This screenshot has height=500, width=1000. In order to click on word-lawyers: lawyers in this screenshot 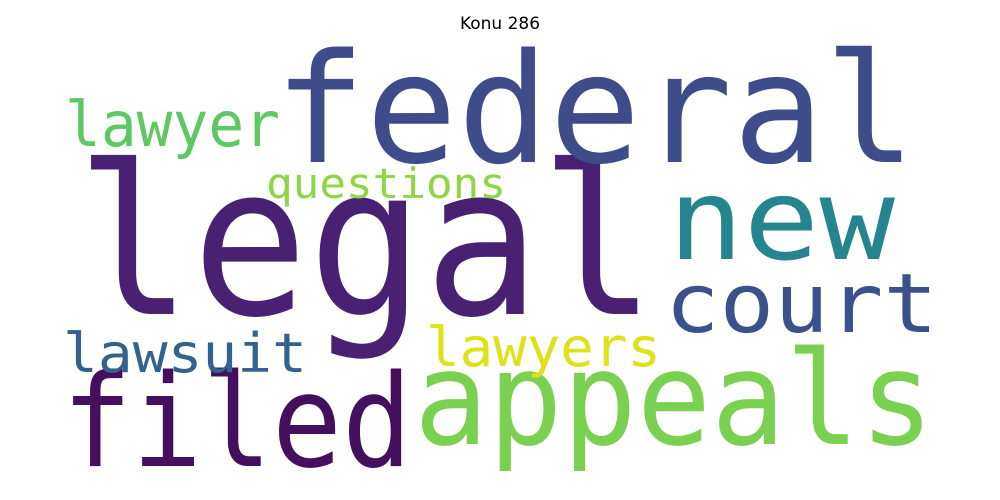, I will do `click(543, 347)`.